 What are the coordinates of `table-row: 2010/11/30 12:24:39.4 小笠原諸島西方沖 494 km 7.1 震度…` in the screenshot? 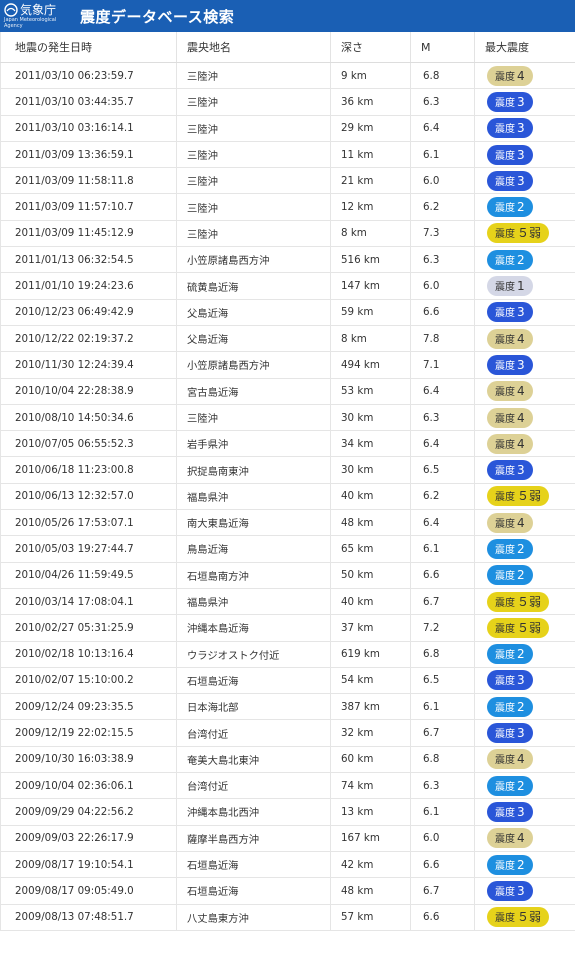 It's located at (287, 365).